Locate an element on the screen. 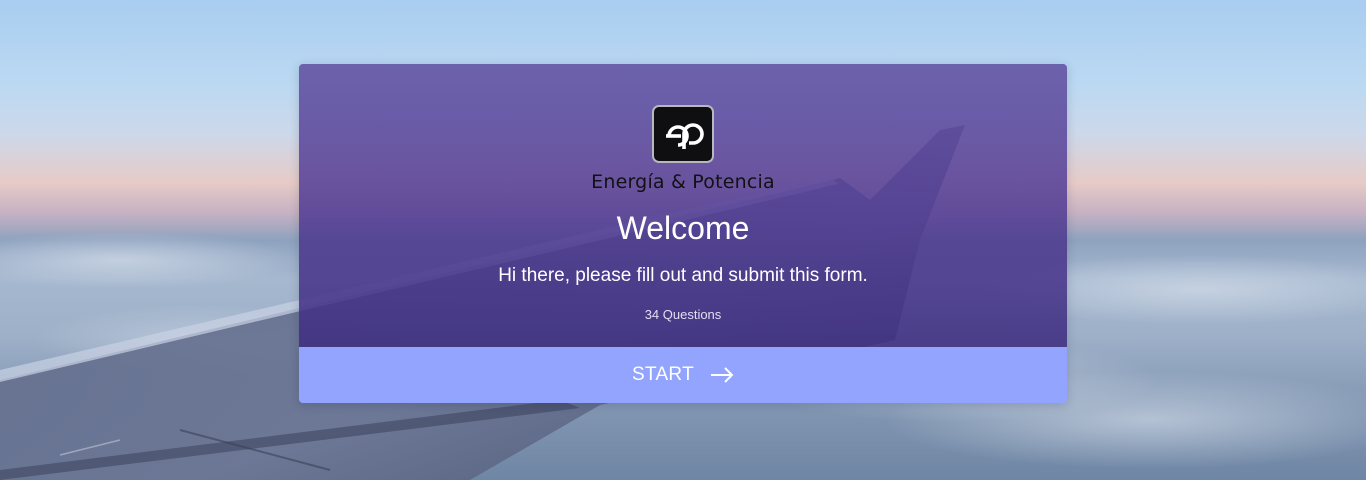 This screenshot has width=1366, height=480. start-button: START is located at coordinates (683, 375).